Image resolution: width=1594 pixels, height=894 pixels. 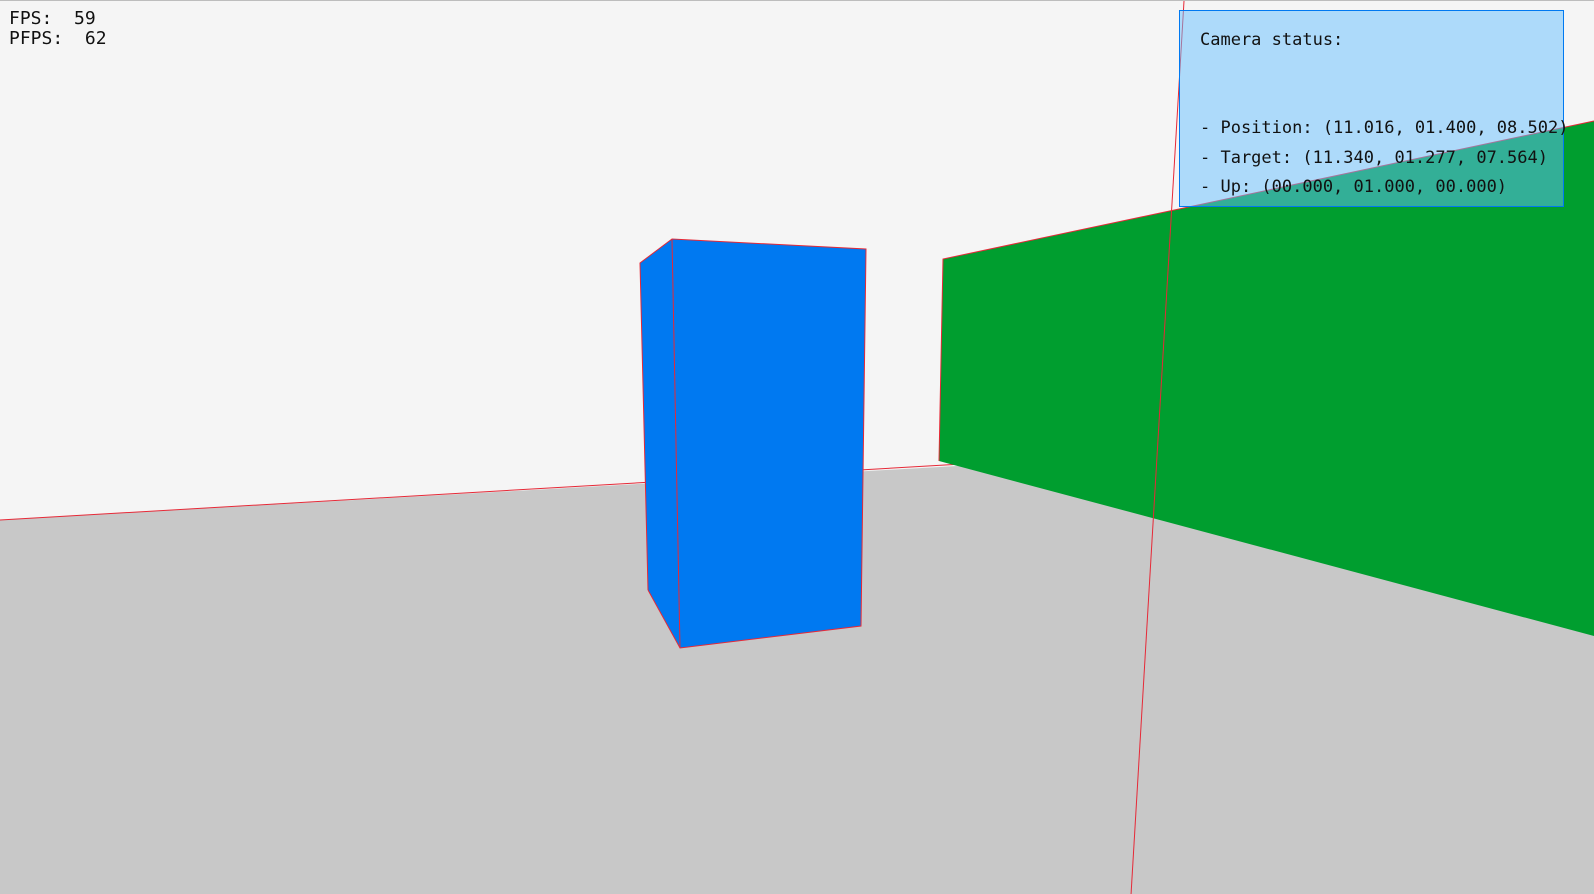 I want to click on camera-up-line: - Up: (00.000, 01.000, 00.000), so click(x=1354, y=187).